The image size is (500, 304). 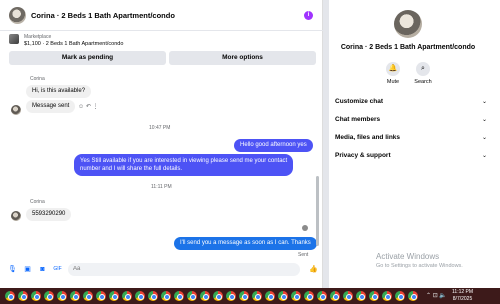 What do you see at coordinates (305, 228) in the screenshot?
I see `seen-avatar` at bounding box center [305, 228].